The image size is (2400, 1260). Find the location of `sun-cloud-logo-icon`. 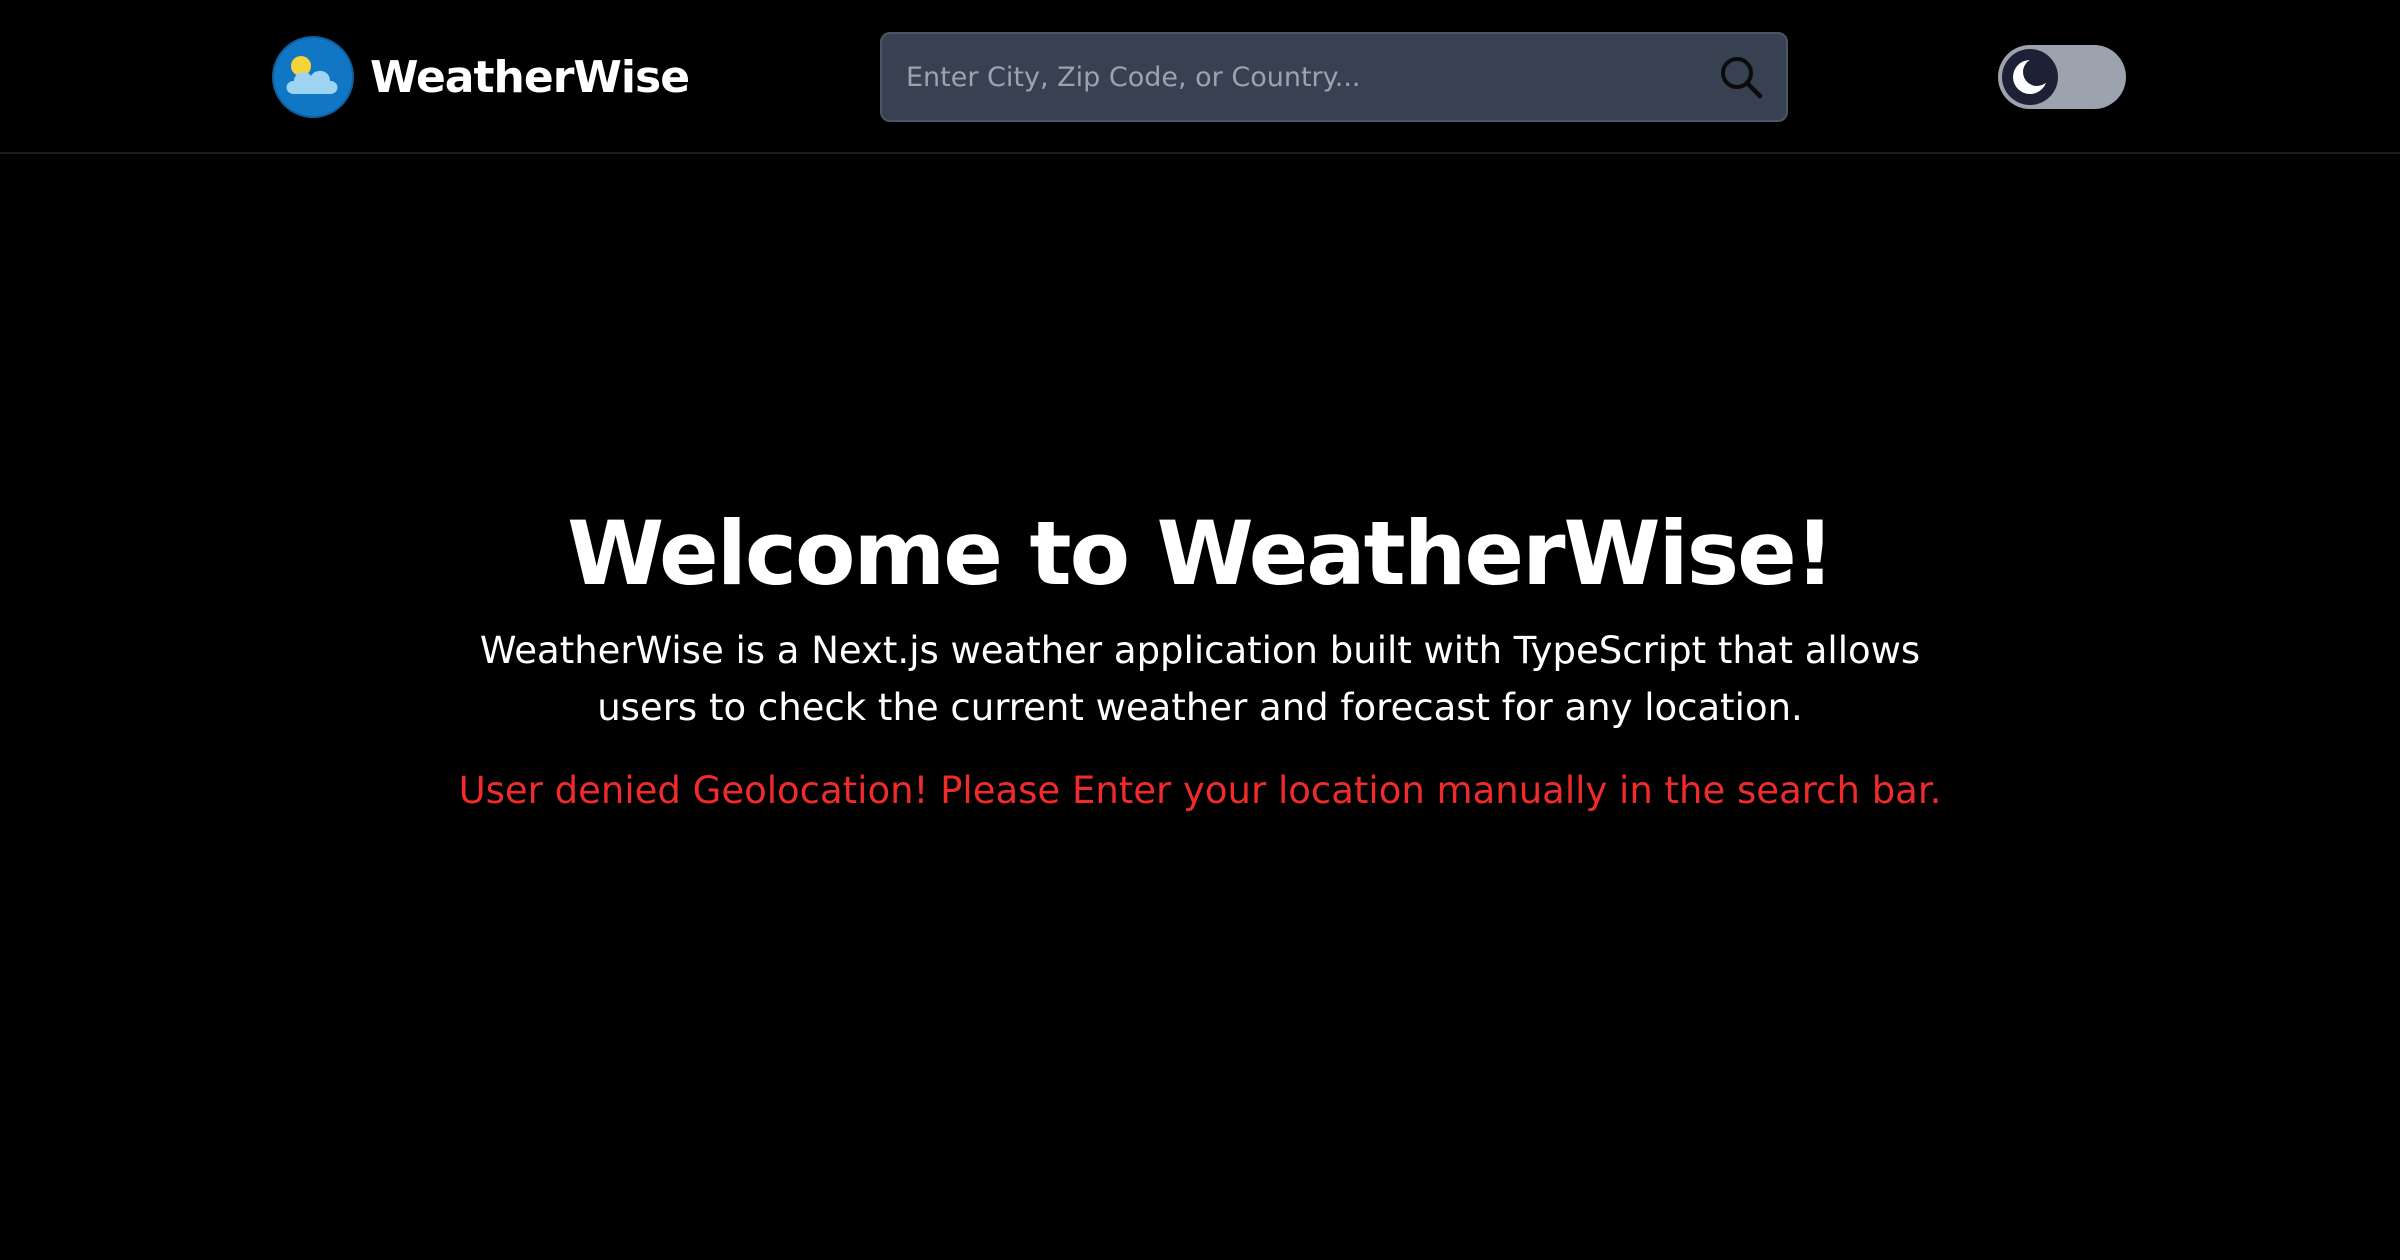

sun-cloud-logo-icon is located at coordinates (313, 77).